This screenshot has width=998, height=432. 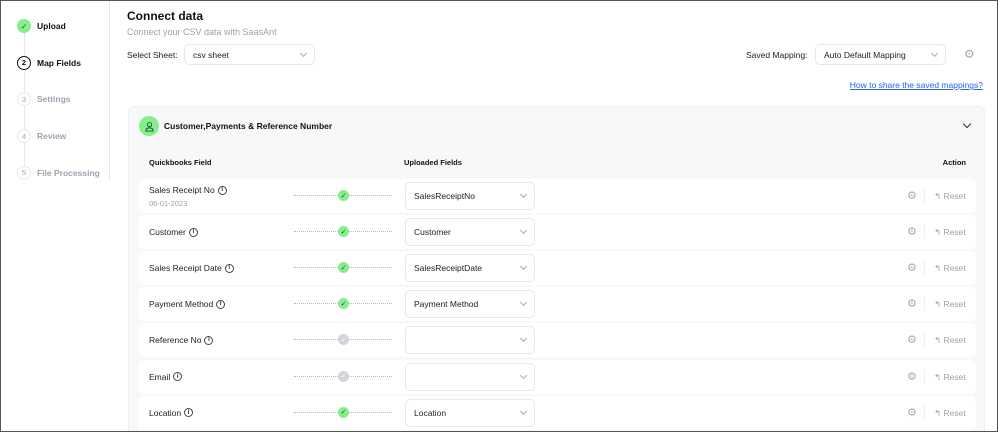 What do you see at coordinates (68, 172) in the screenshot?
I see `step-label: File Processing` at bounding box center [68, 172].